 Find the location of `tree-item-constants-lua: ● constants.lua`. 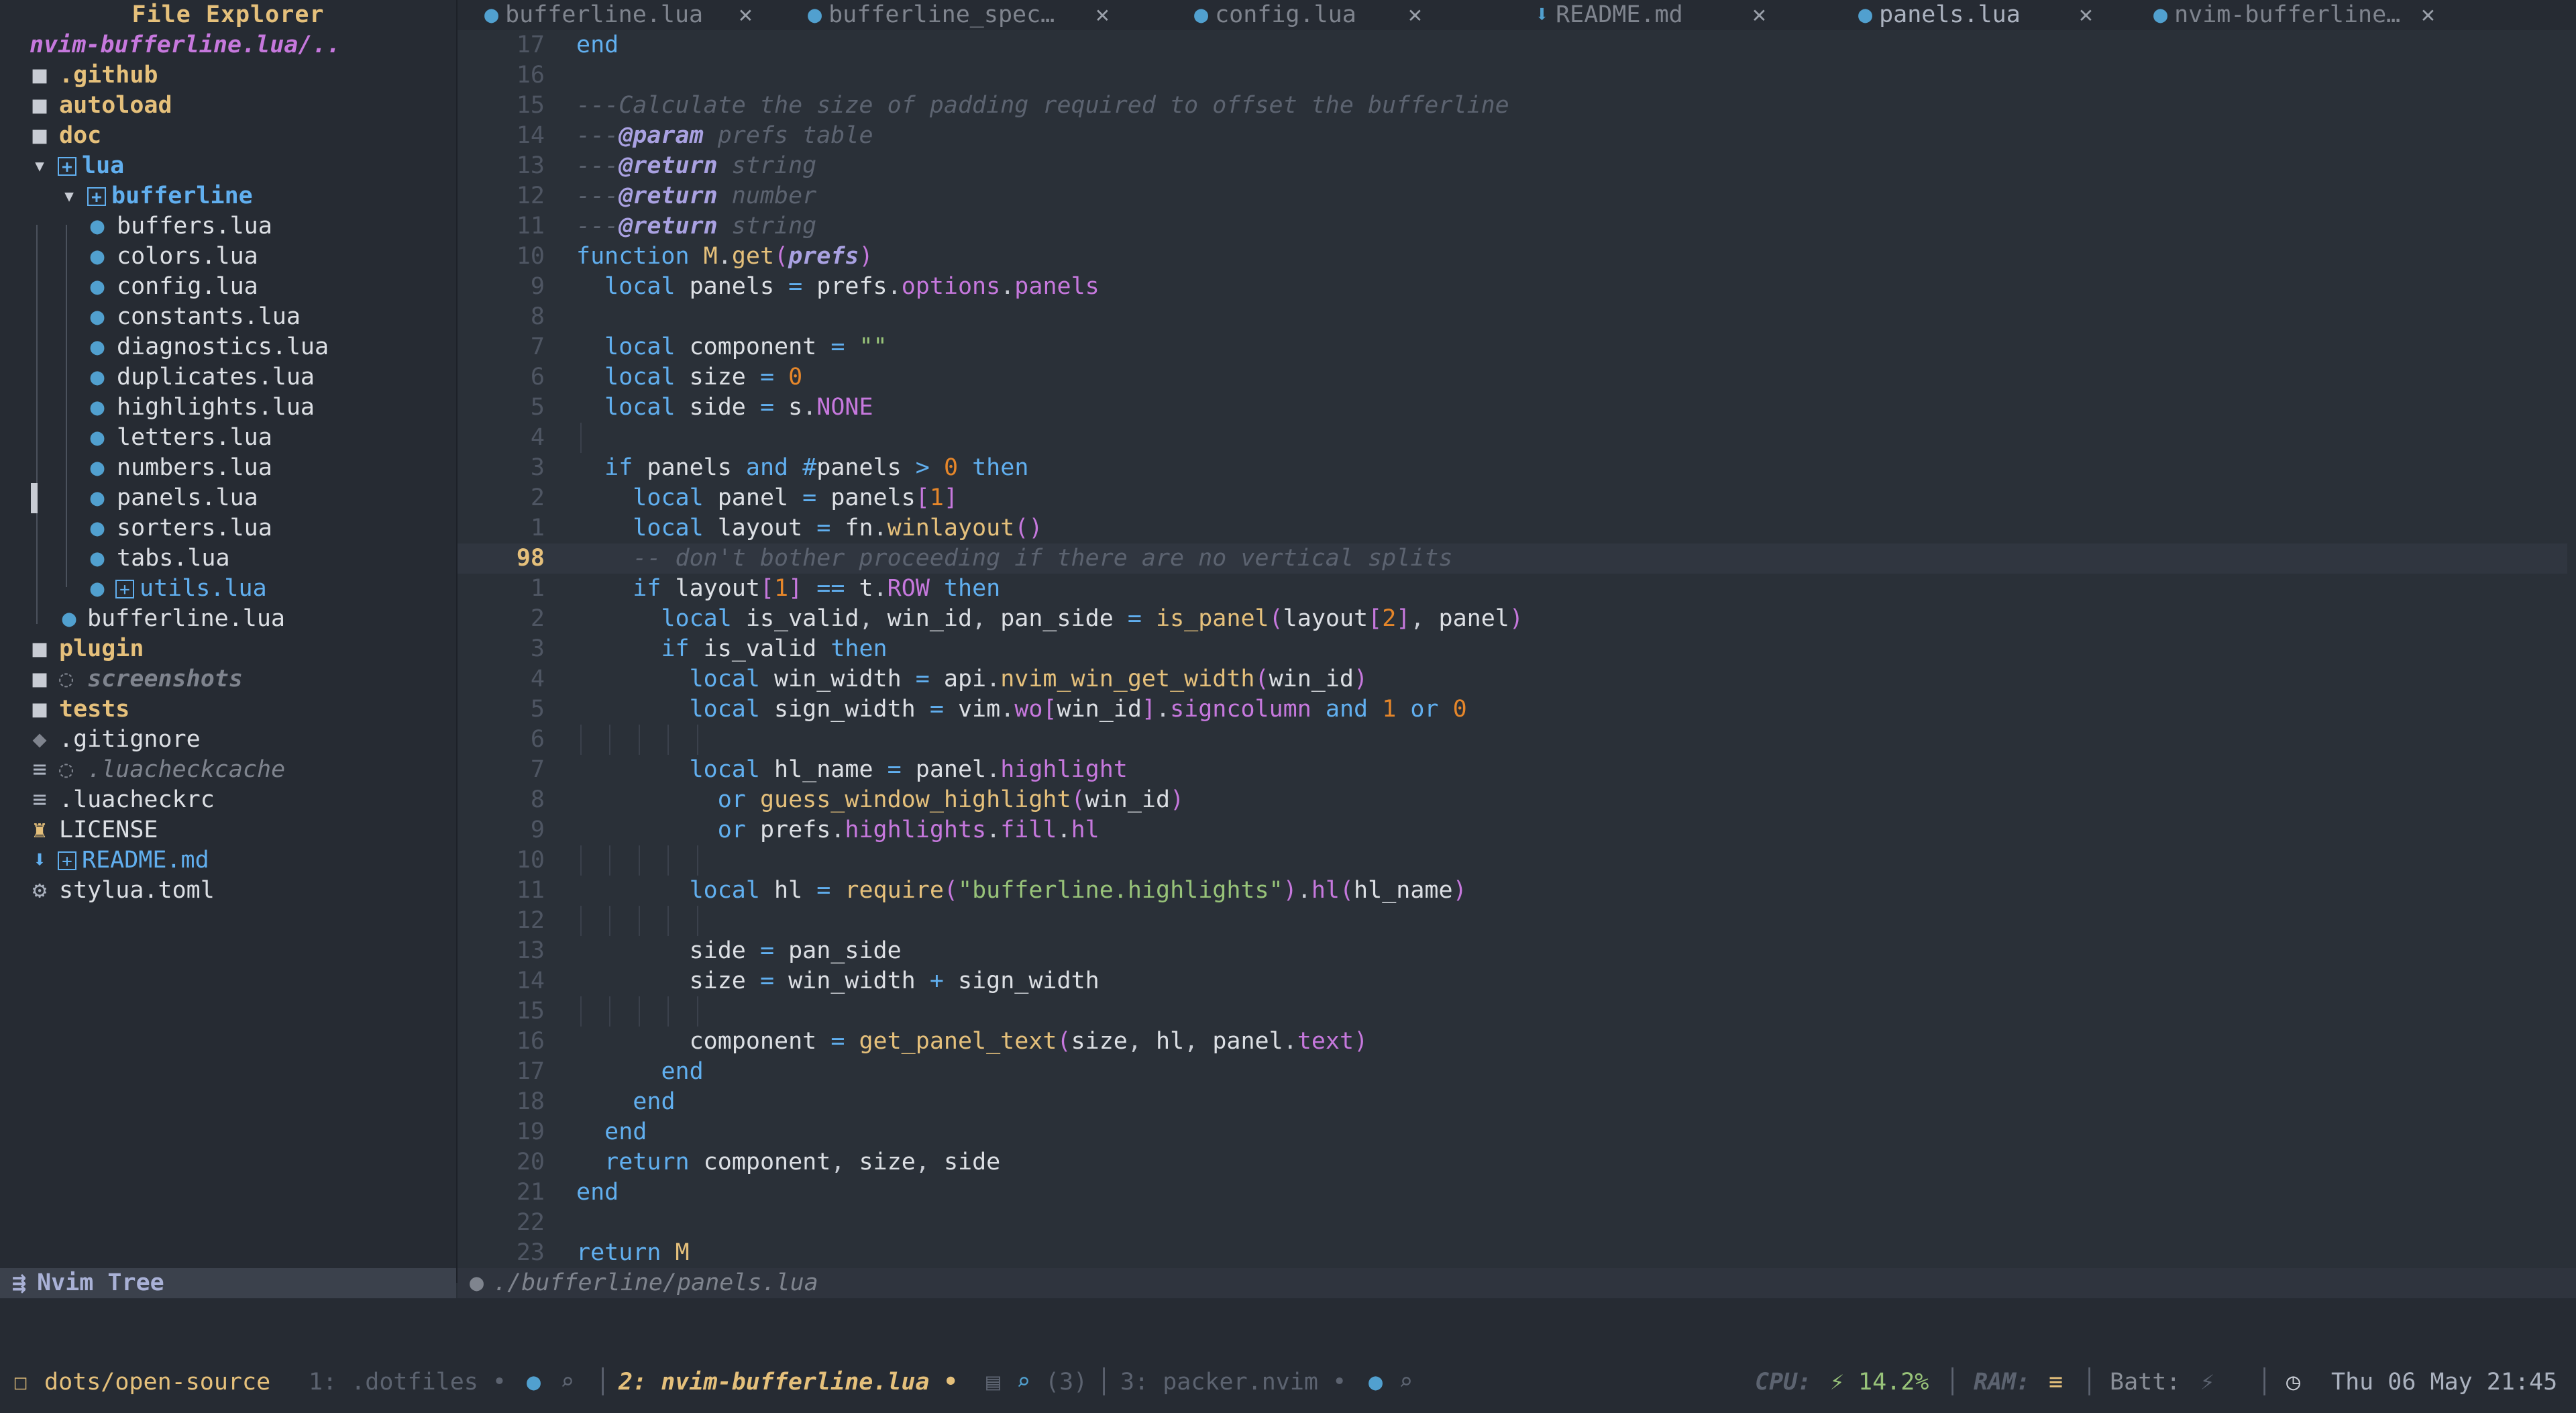

tree-item-constants-lua: ● constants.lua is located at coordinates (228, 317).